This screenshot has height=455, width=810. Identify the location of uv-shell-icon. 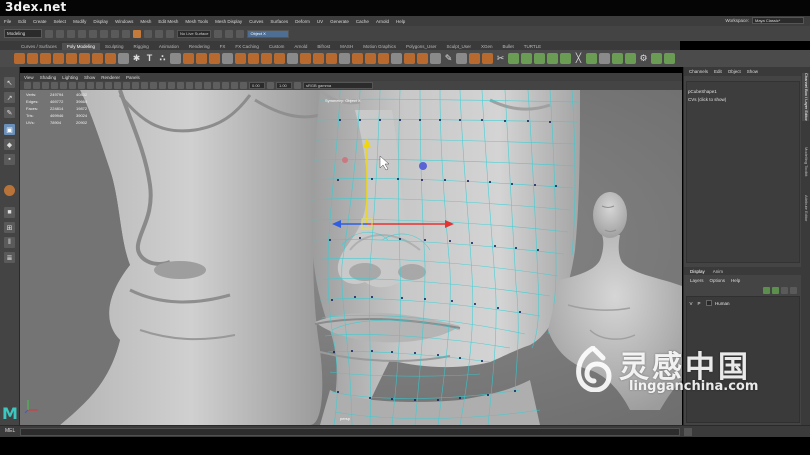
(552, 58).